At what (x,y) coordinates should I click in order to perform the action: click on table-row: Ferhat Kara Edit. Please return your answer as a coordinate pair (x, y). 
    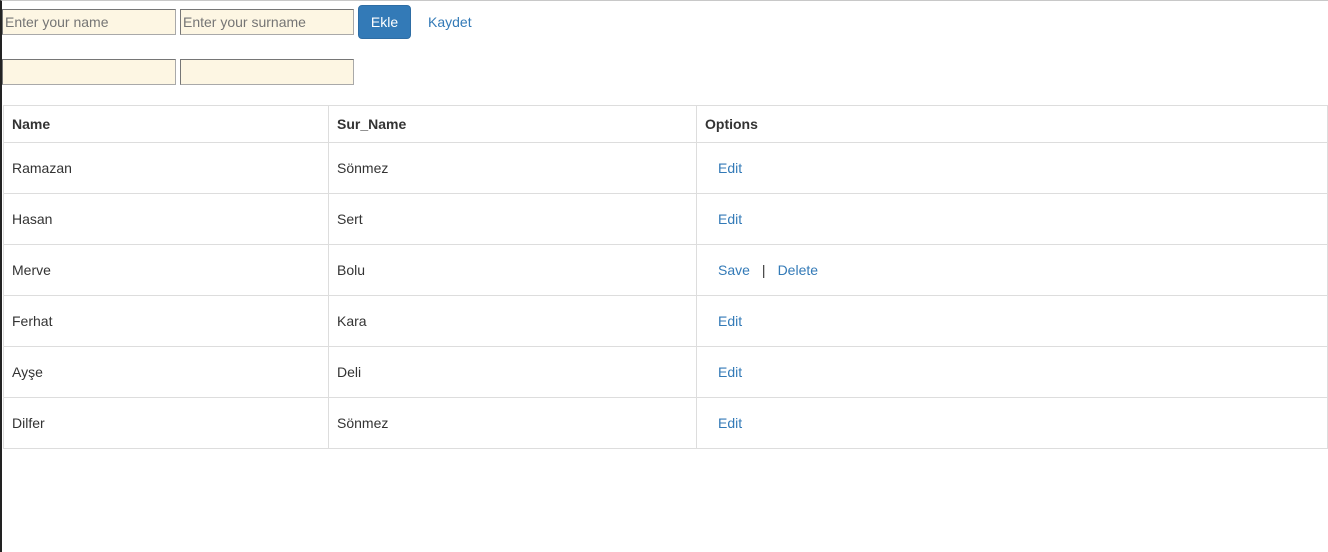
    Looking at the image, I should click on (665, 321).